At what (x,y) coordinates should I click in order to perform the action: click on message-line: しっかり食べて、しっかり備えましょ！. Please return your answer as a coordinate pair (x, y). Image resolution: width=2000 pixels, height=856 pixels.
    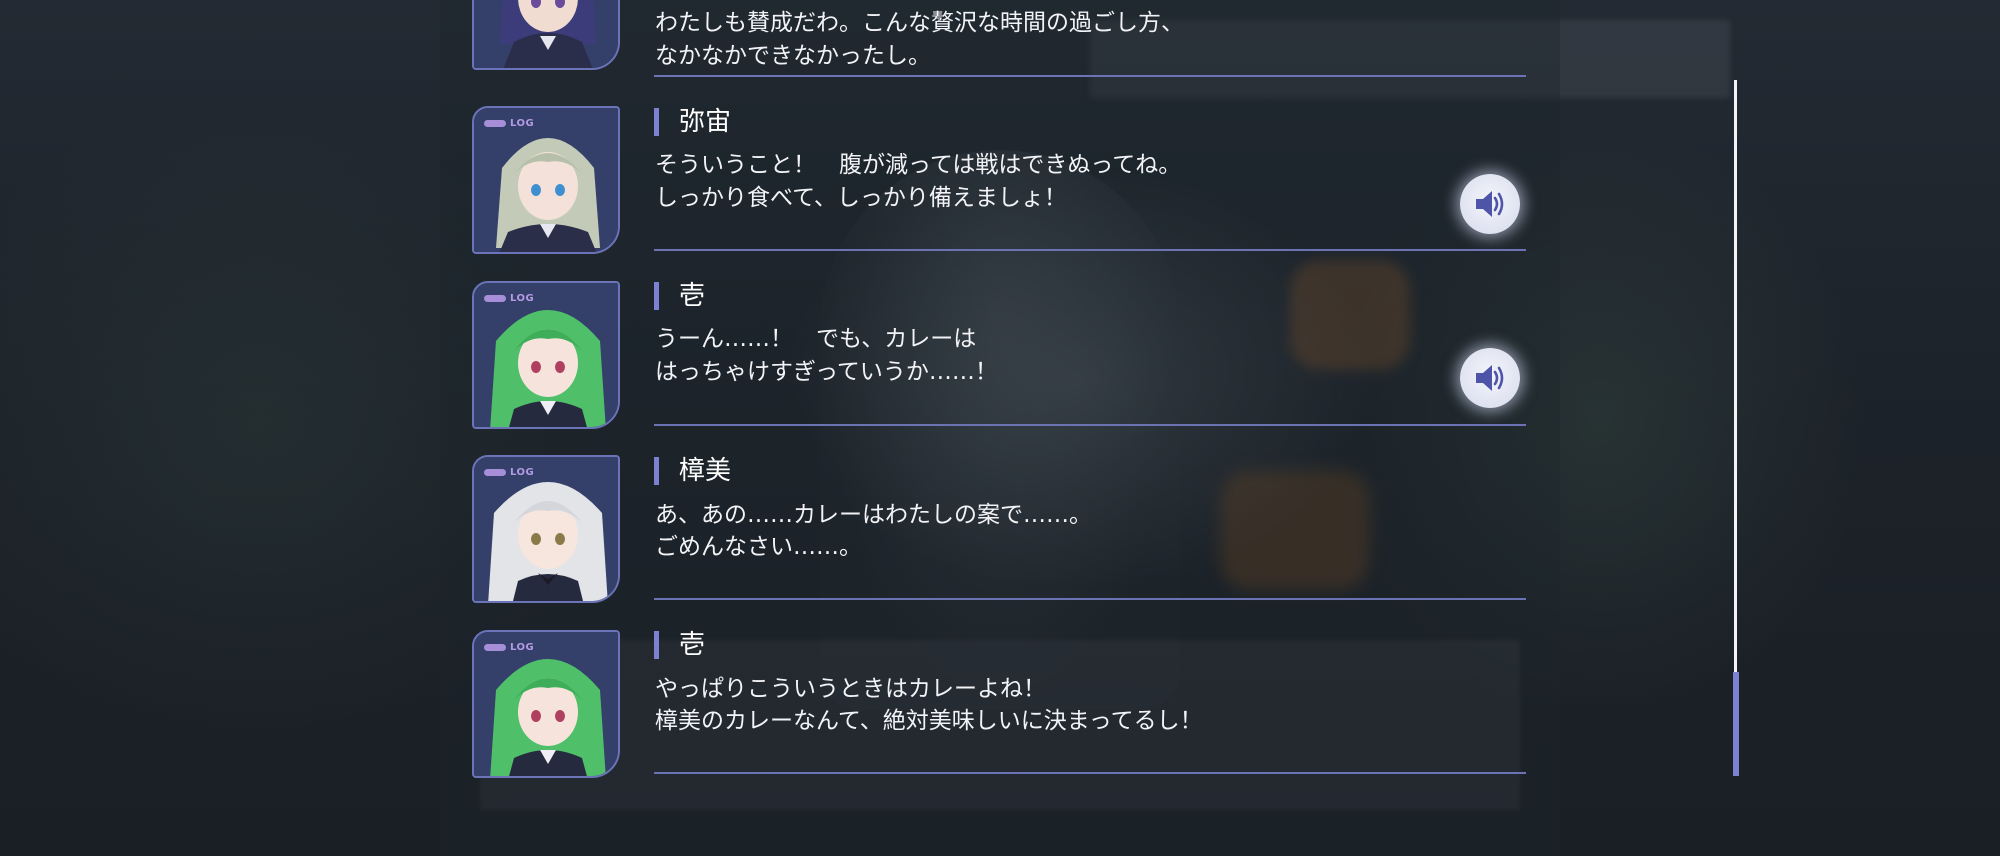
    Looking at the image, I should click on (861, 198).